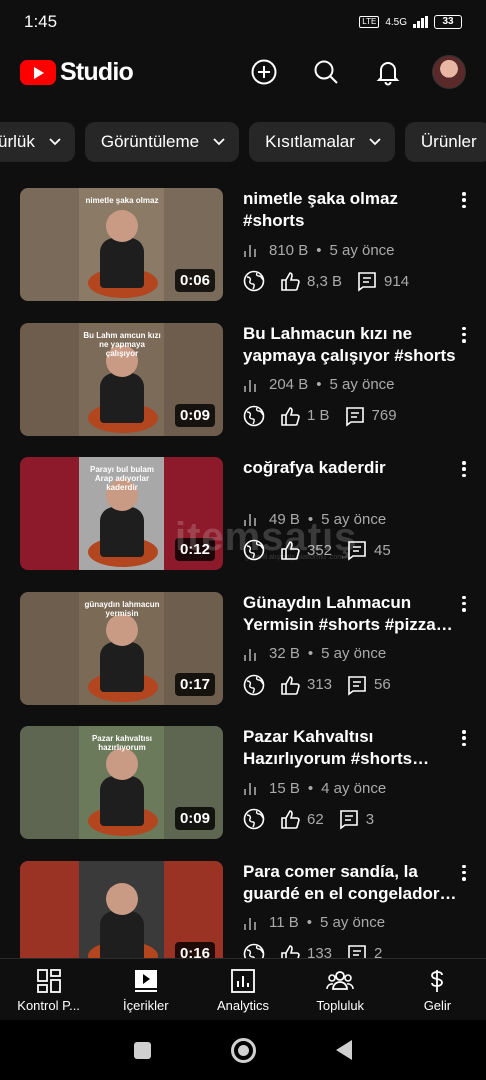 The image size is (486, 1080). Describe the element at coordinates (340, 1005) in the screenshot. I see `nav-label: Topluluk` at that location.